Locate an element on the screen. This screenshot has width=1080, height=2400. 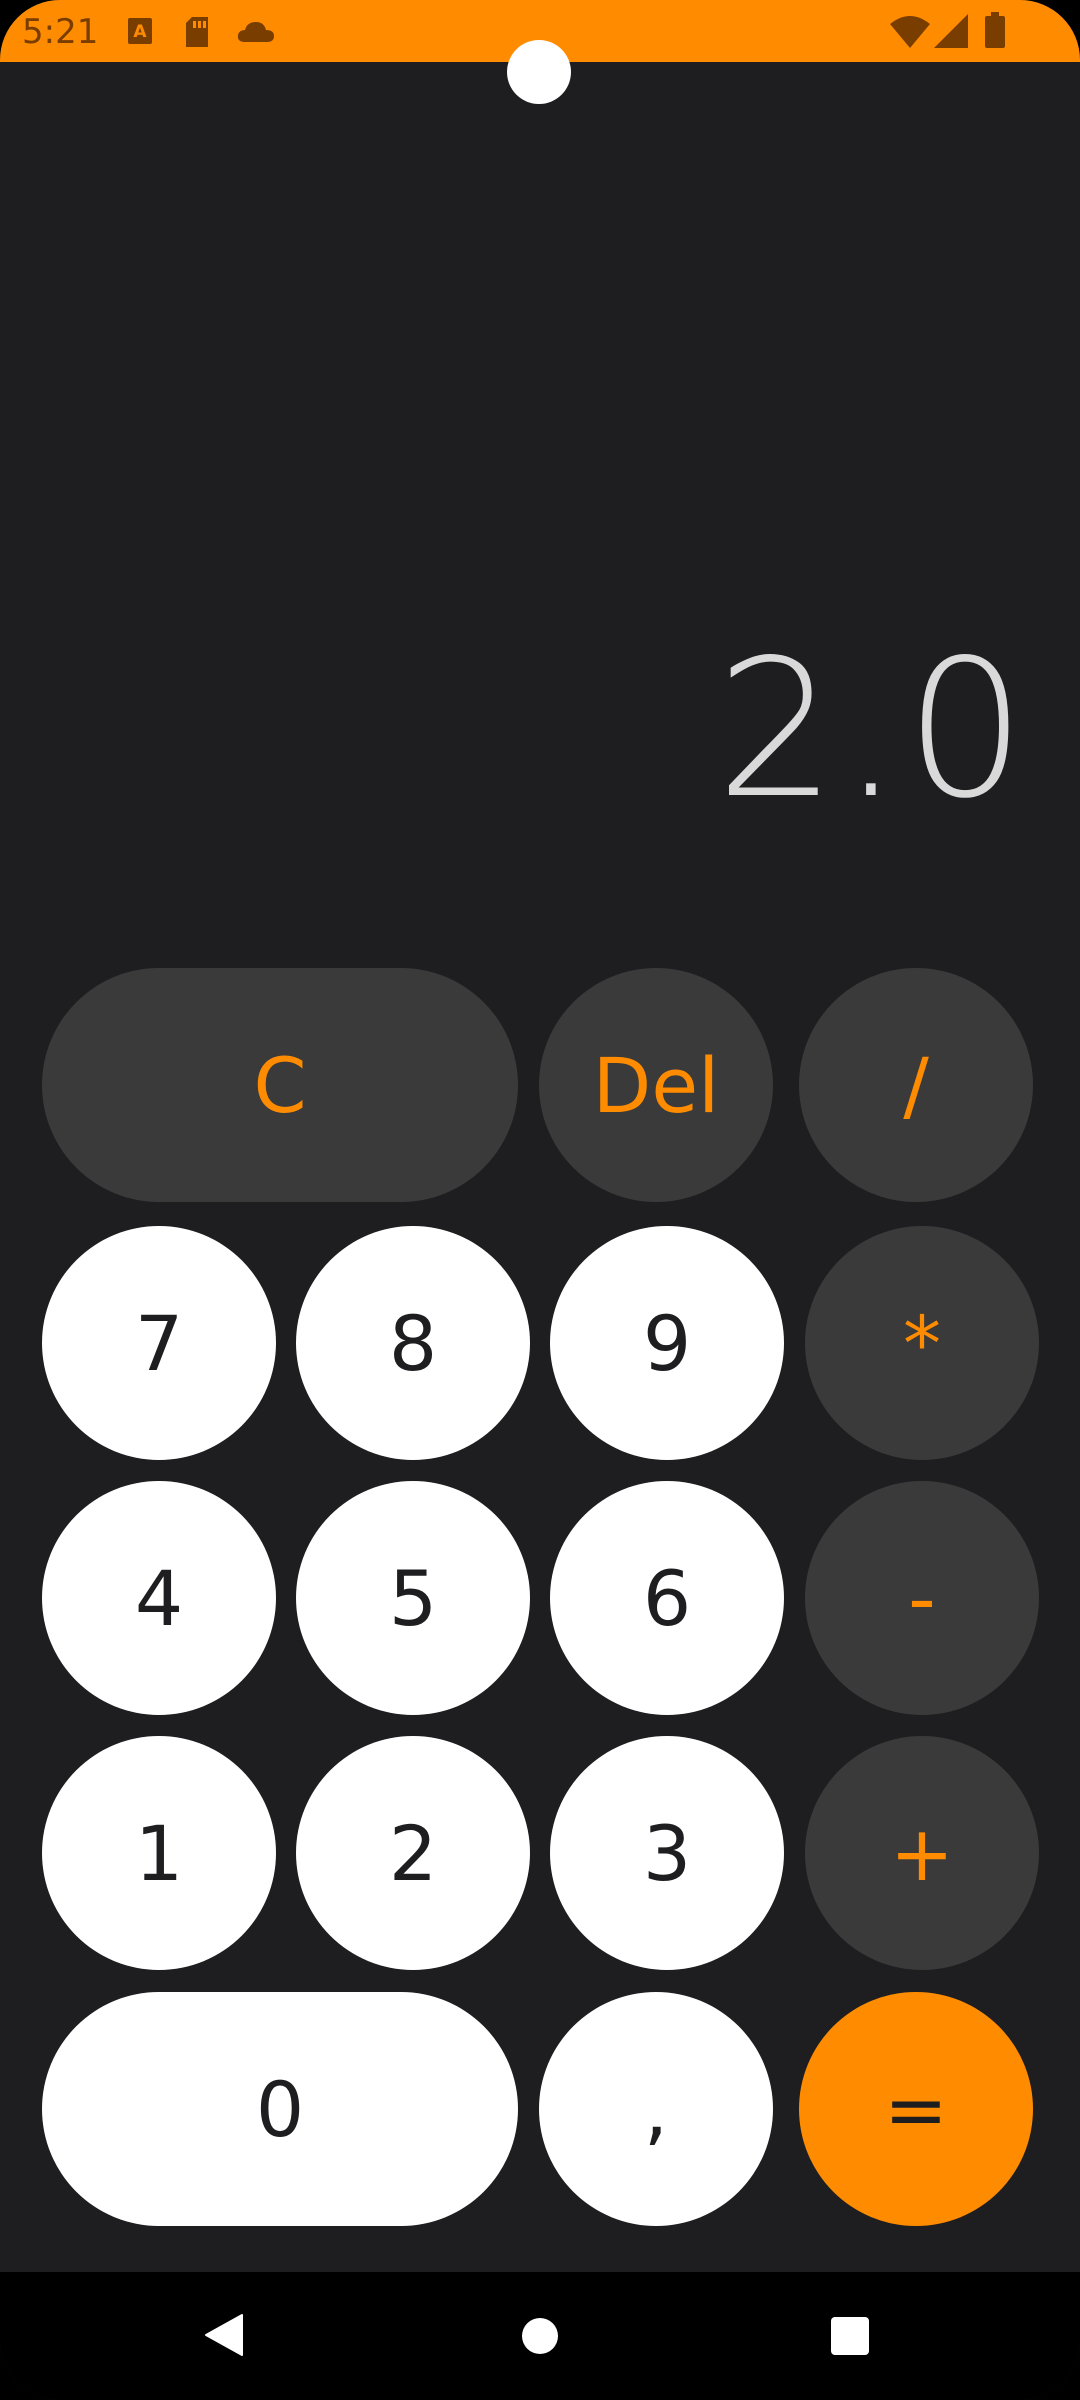
add-button: + is located at coordinates (922, 1853).